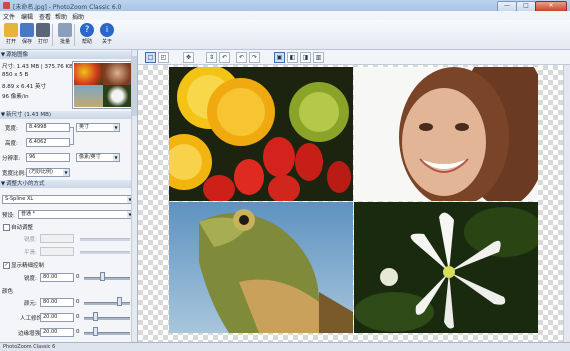 The height and width of the screenshot is (351, 570). What do you see at coordinates (107, 303) in the screenshot?
I see `c1-slider` at bounding box center [107, 303].